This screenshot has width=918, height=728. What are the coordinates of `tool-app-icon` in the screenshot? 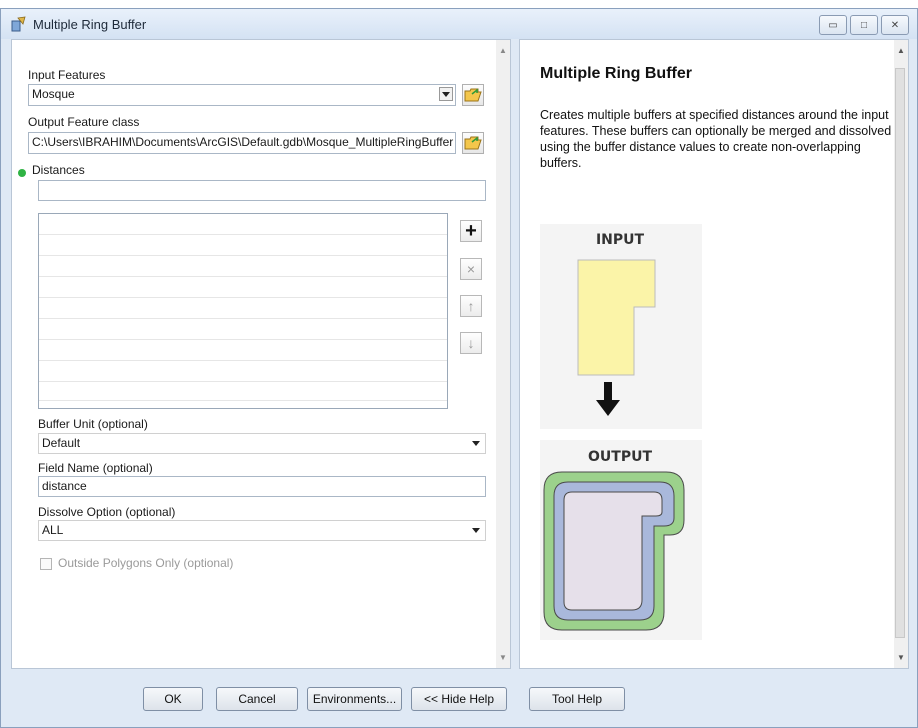 It's located at (18, 24).